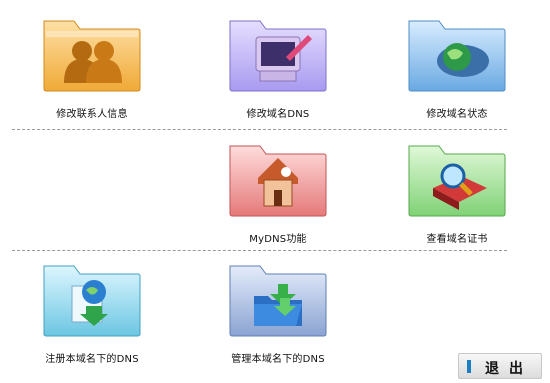 Image resolution: width=550 pixels, height=383 pixels. Describe the element at coordinates (457, 112) in the screenshot. I see `modify-status-label: 修改域名状态` at that location.